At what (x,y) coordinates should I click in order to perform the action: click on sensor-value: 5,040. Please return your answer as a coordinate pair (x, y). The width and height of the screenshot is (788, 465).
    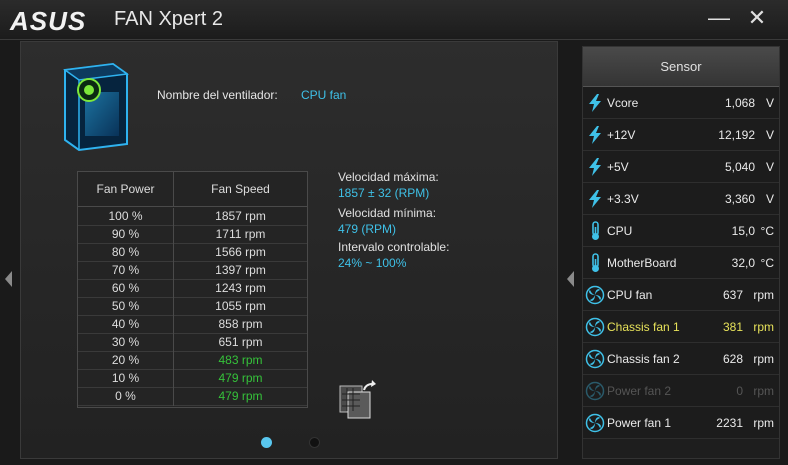
    Looking at the image, I should click on (739, 167).